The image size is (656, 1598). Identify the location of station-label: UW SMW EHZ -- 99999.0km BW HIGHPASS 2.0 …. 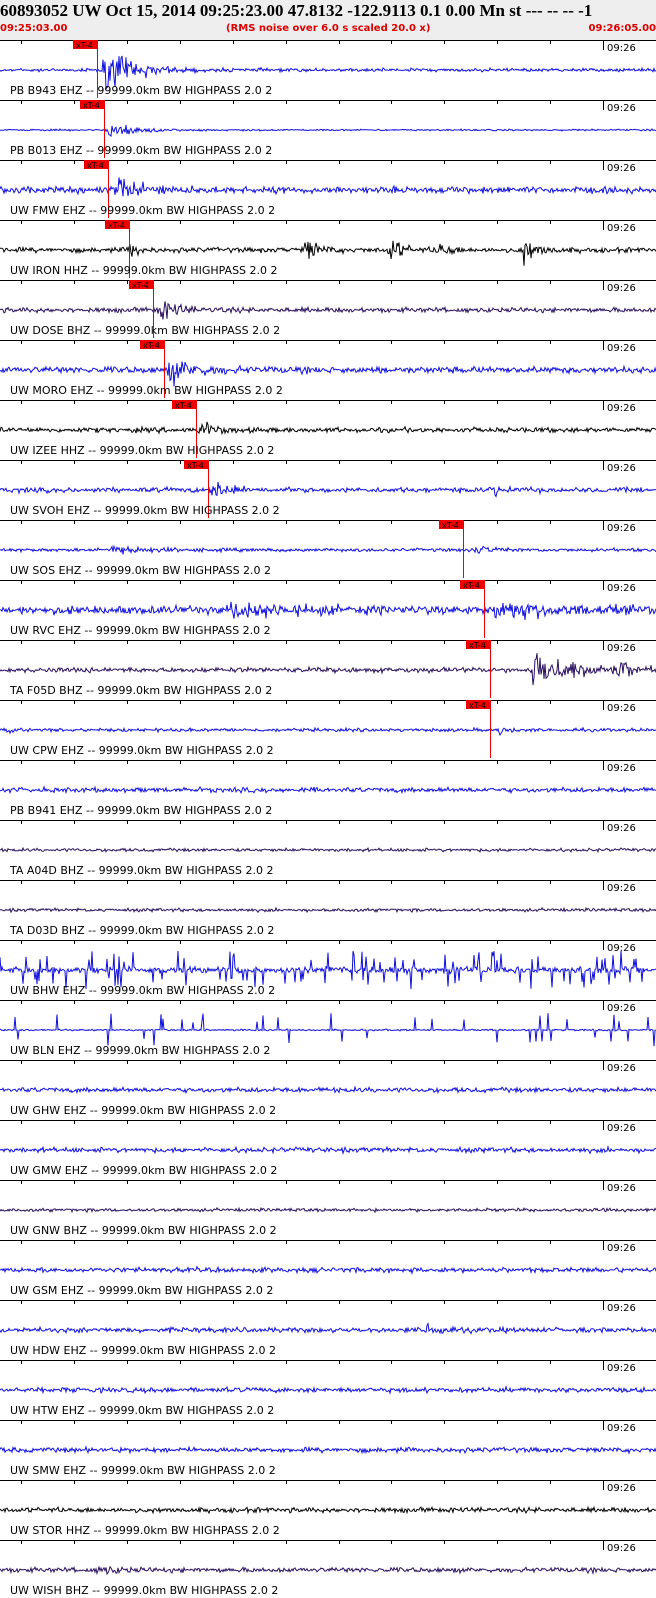
(143, 1470).